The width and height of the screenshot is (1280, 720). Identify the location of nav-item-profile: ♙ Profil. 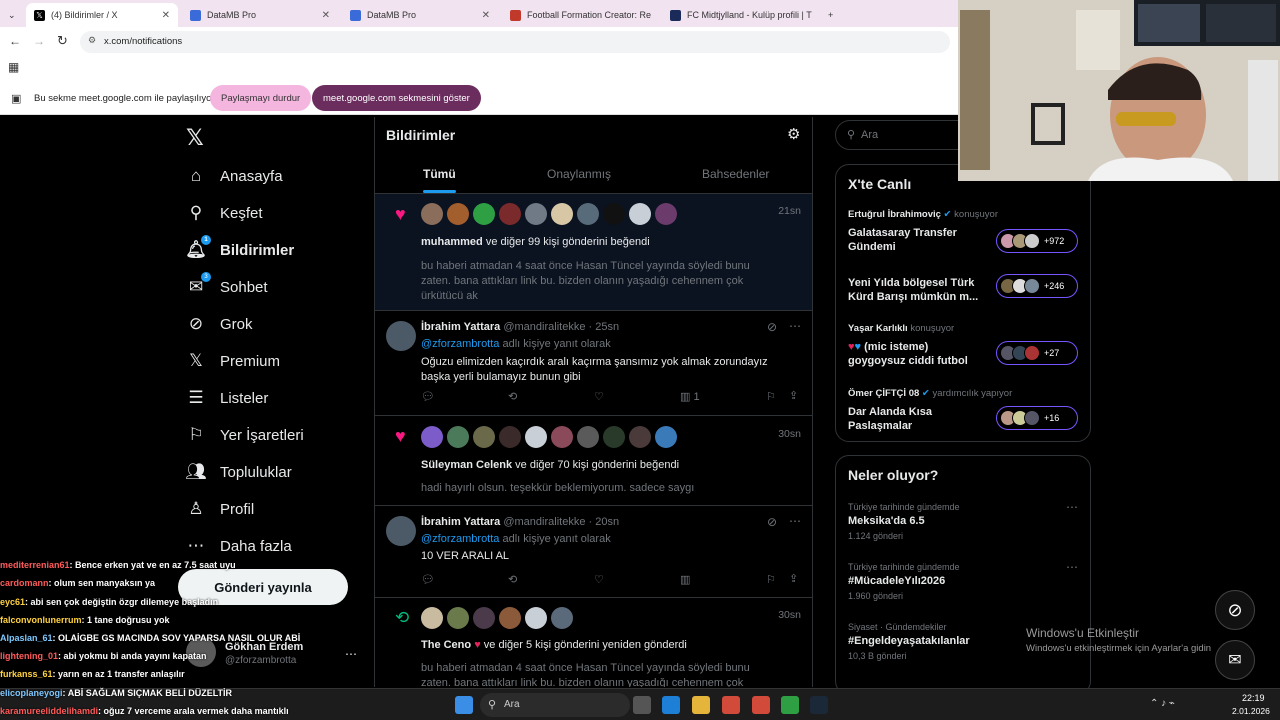
(220, 509).